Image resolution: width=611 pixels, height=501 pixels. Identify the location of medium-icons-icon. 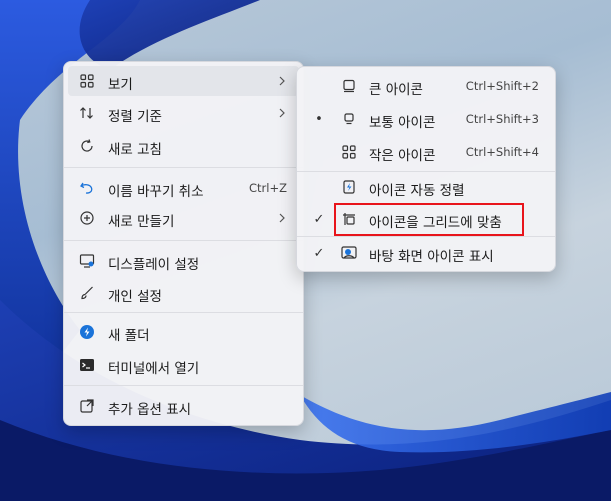
(349, 119).